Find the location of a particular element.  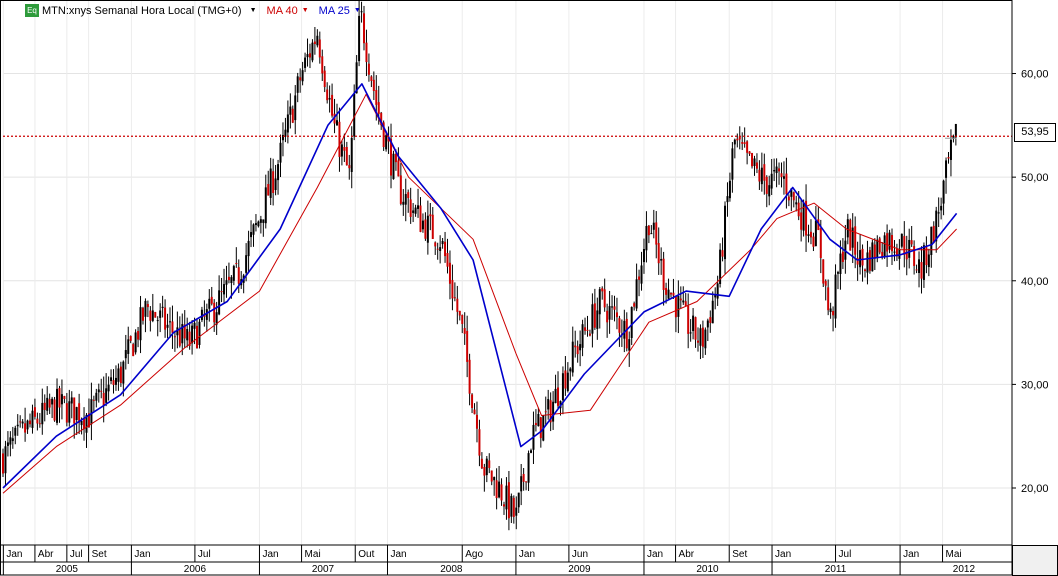

y-tick-label: 20,00 is located at coordinates (1035, 489).